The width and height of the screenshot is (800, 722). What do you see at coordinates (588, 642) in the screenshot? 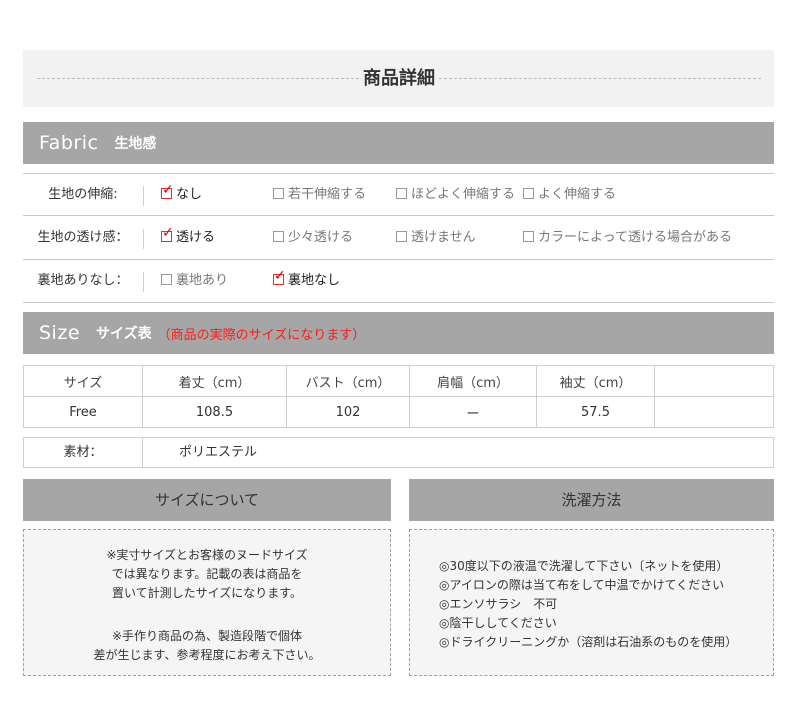
I see `washing-item: ◎ドライクリーニングか（溶剤は石油系のものを使用）` at bounding box center [588, 642].